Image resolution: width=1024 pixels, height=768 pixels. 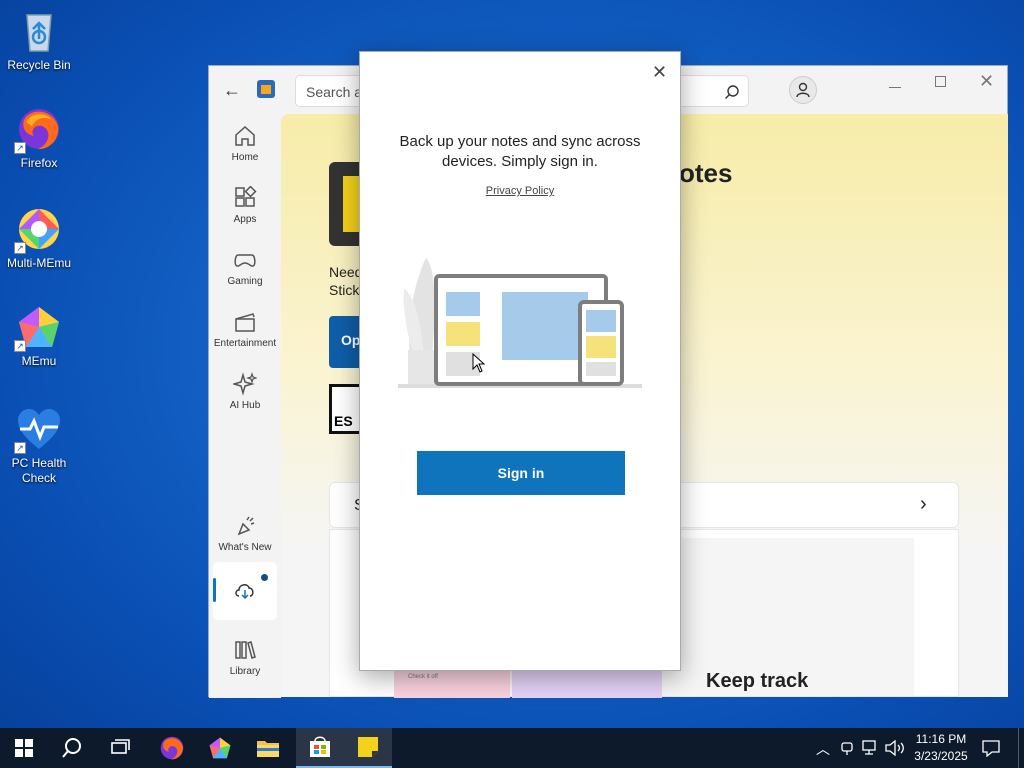 What do you see at coordinates (512, 748) in the screenshot?
I see `taskbar: ︿ 11:16 PM 3/23/2025` at bounding box center [512, 748].